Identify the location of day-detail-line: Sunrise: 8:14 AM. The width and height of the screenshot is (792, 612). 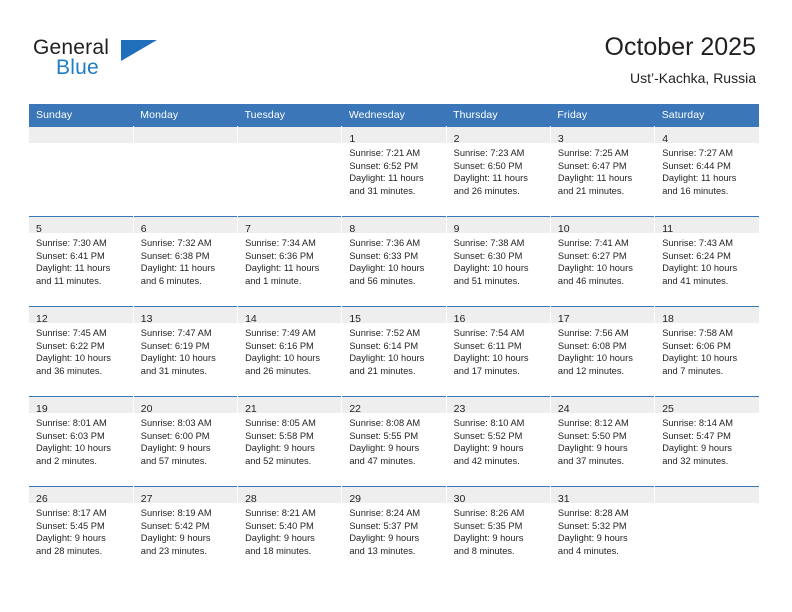
(697, 423).